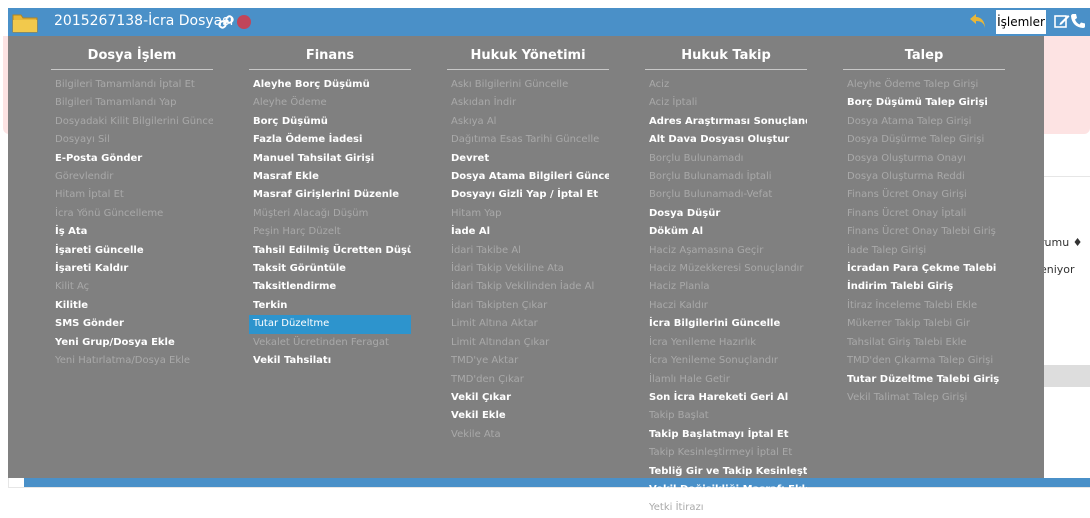 The width and height of the screenshot is (1090, 518). What do you see at coordinates (507, 269) in the screenshot?
I see `menu-item: İdari Takip Vekiline Ata` at bounding box center [507, 269].